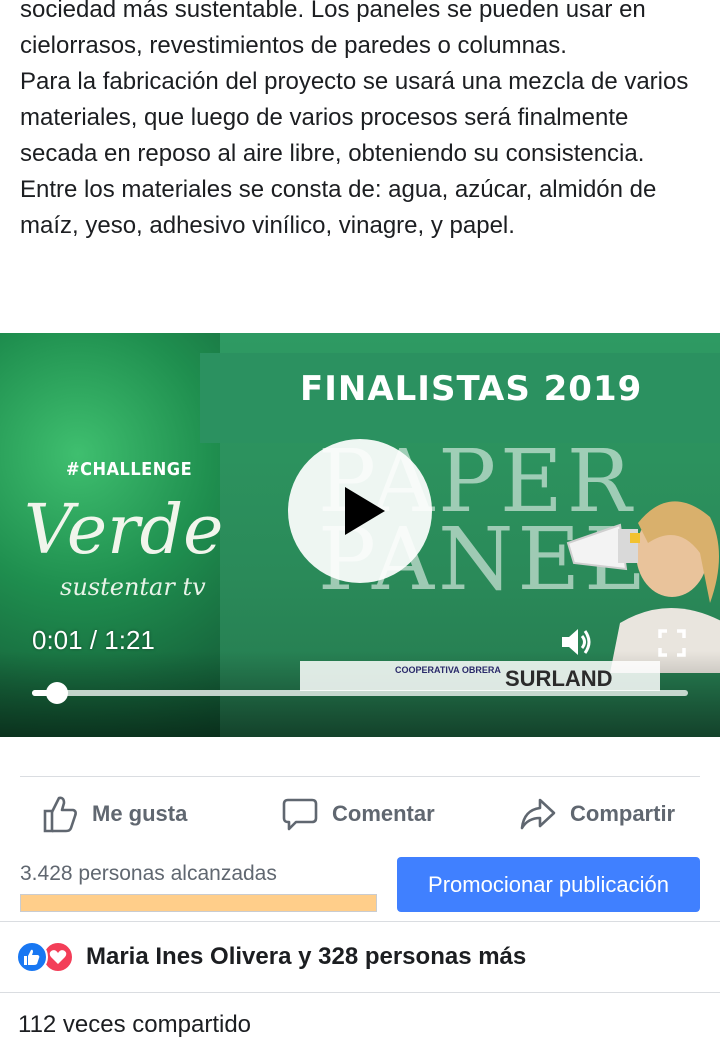 This screenshot has height=1055, width=720. What do you see at coordinates (559, 678) in the screenshot?
I see `sponsor-surland: SURLAND` at bounding box center [559, 678].